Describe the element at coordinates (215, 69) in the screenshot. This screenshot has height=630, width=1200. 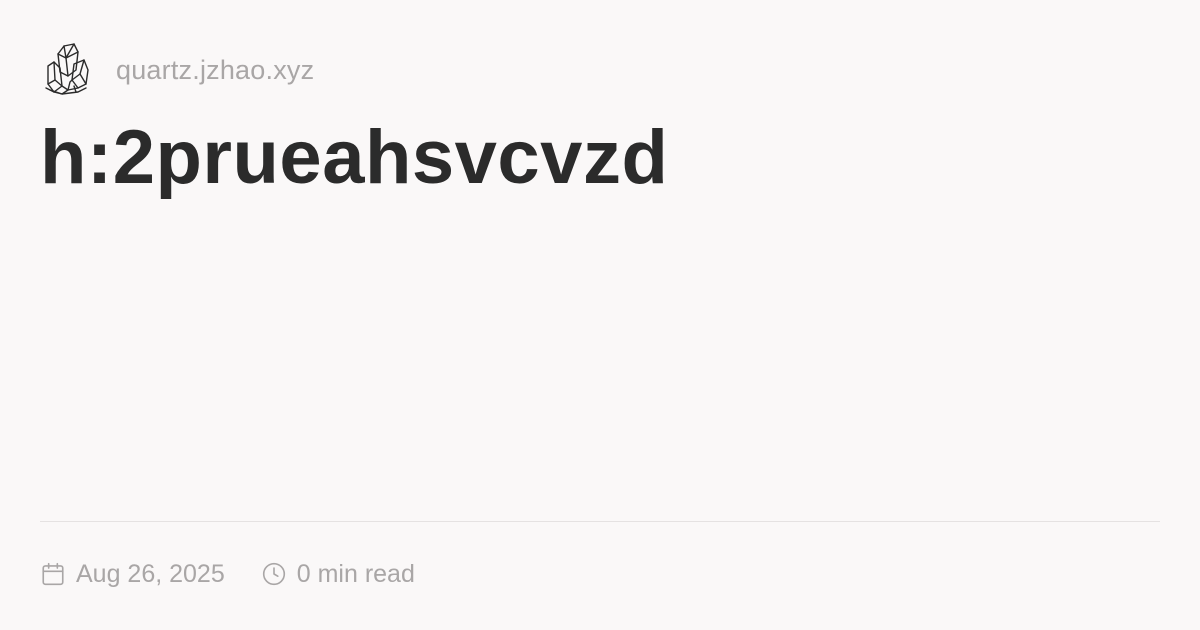
I see `site-domain: quartz.jzhao.xyz` at that location.